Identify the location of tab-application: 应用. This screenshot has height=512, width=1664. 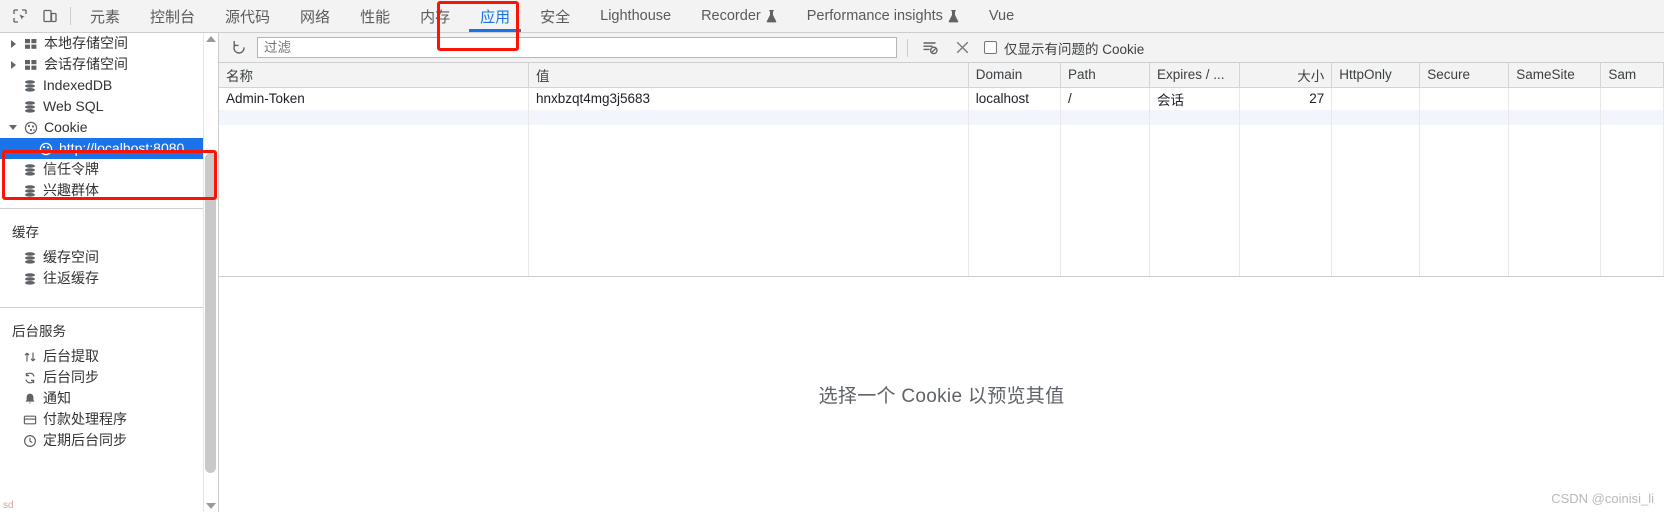
(495, 16).